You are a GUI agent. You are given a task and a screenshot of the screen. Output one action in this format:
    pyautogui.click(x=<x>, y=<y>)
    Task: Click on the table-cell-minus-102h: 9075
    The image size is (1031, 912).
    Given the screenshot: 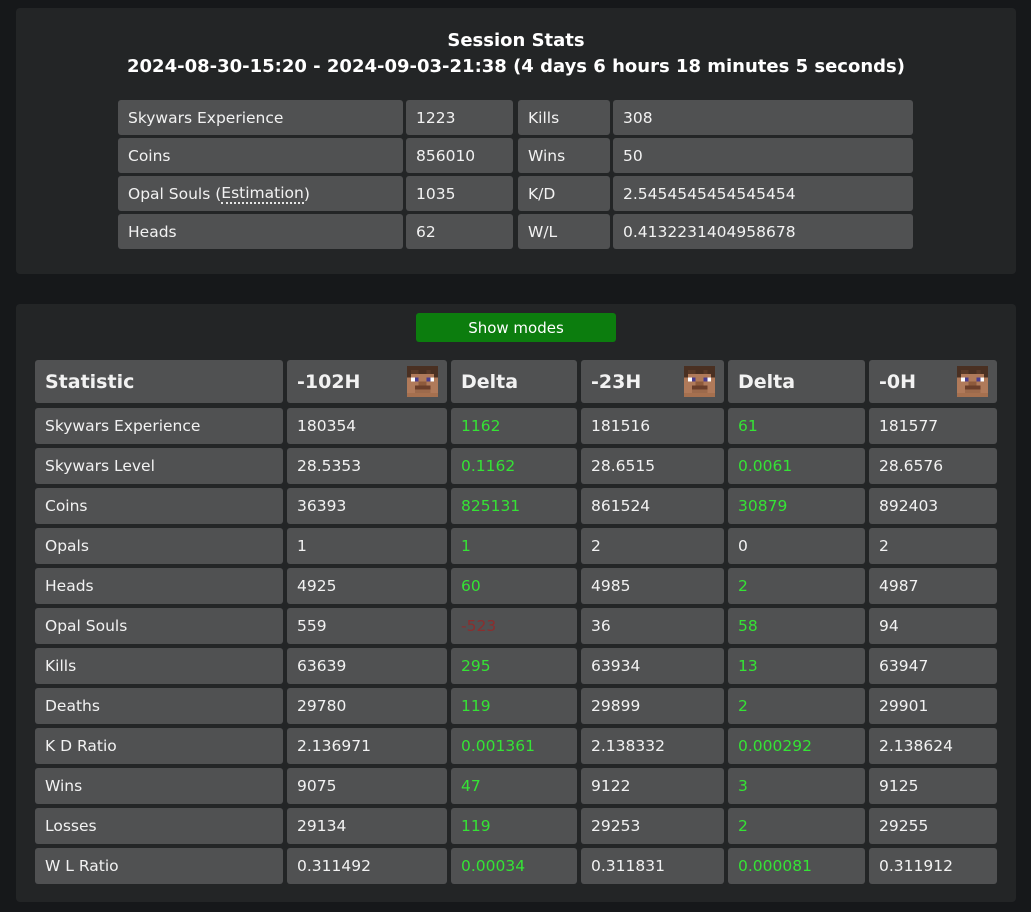 What is the action you would take?
    pyautogui.click(x=367, y=786)
    